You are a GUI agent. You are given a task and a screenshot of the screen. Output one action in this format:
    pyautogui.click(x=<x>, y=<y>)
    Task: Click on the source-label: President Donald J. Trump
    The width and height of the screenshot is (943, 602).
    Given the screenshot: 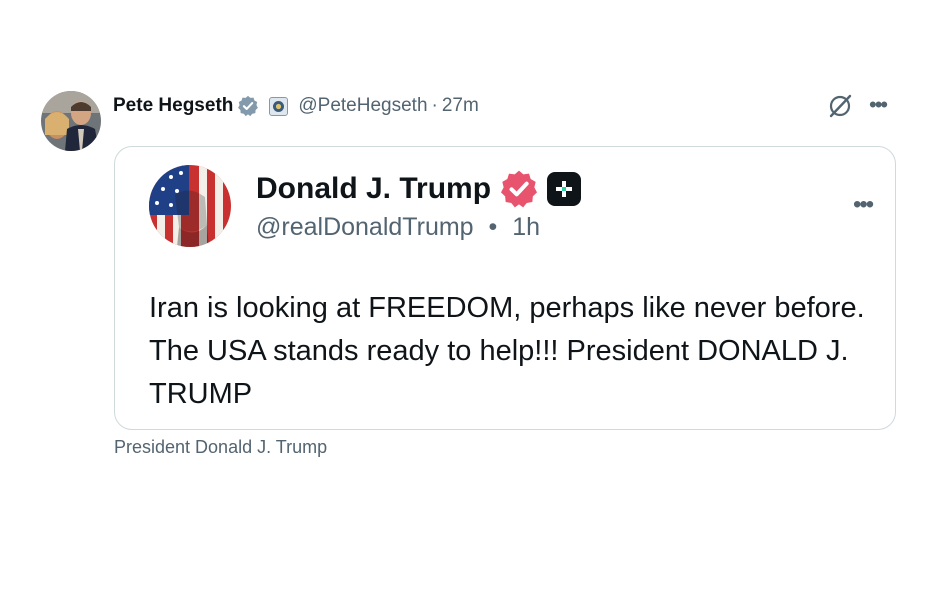 What is the action you would take?
    pyautogui.click(x=221, y=447)
    